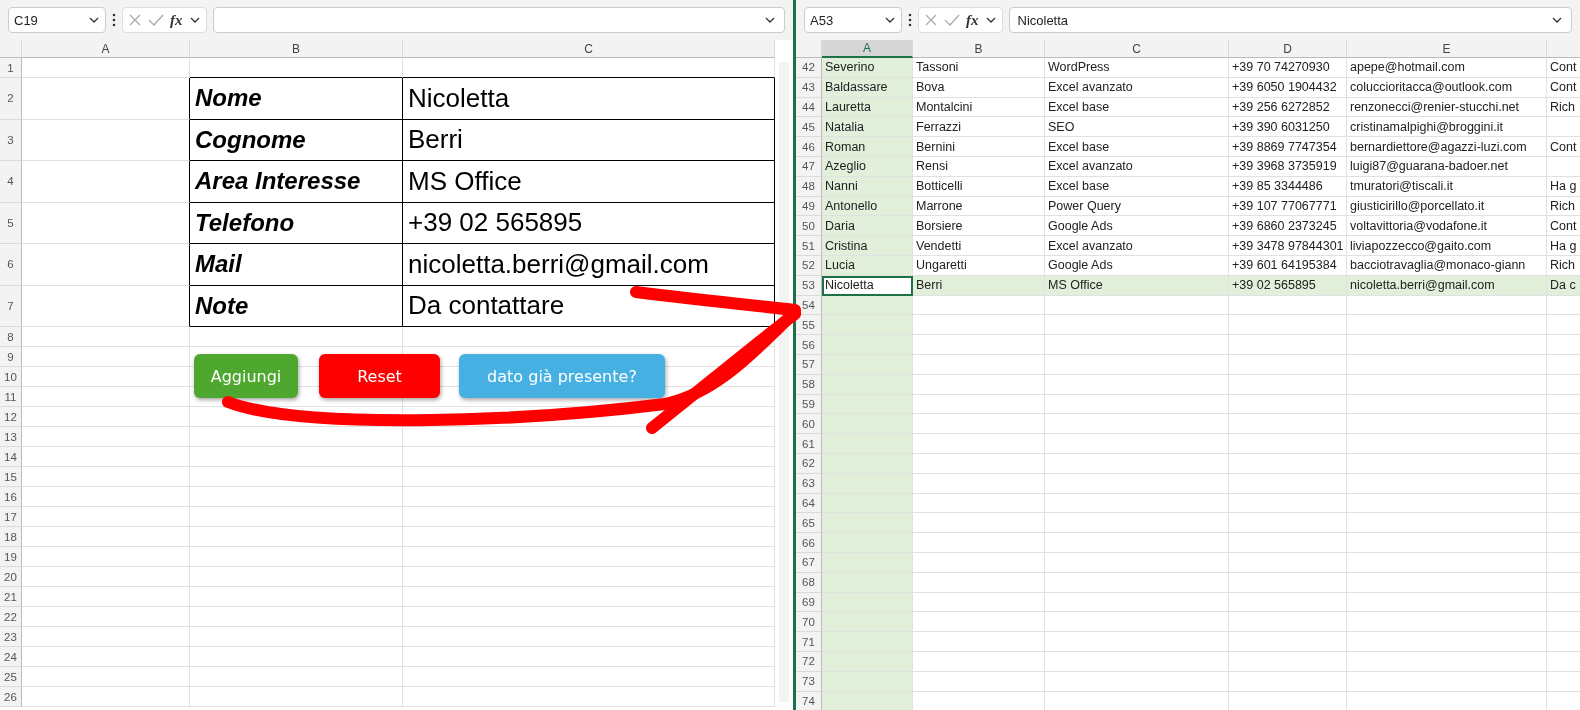  Describe the element at coordinates (57, 20) in the screenshot. I see `name-box: C19` at that location.